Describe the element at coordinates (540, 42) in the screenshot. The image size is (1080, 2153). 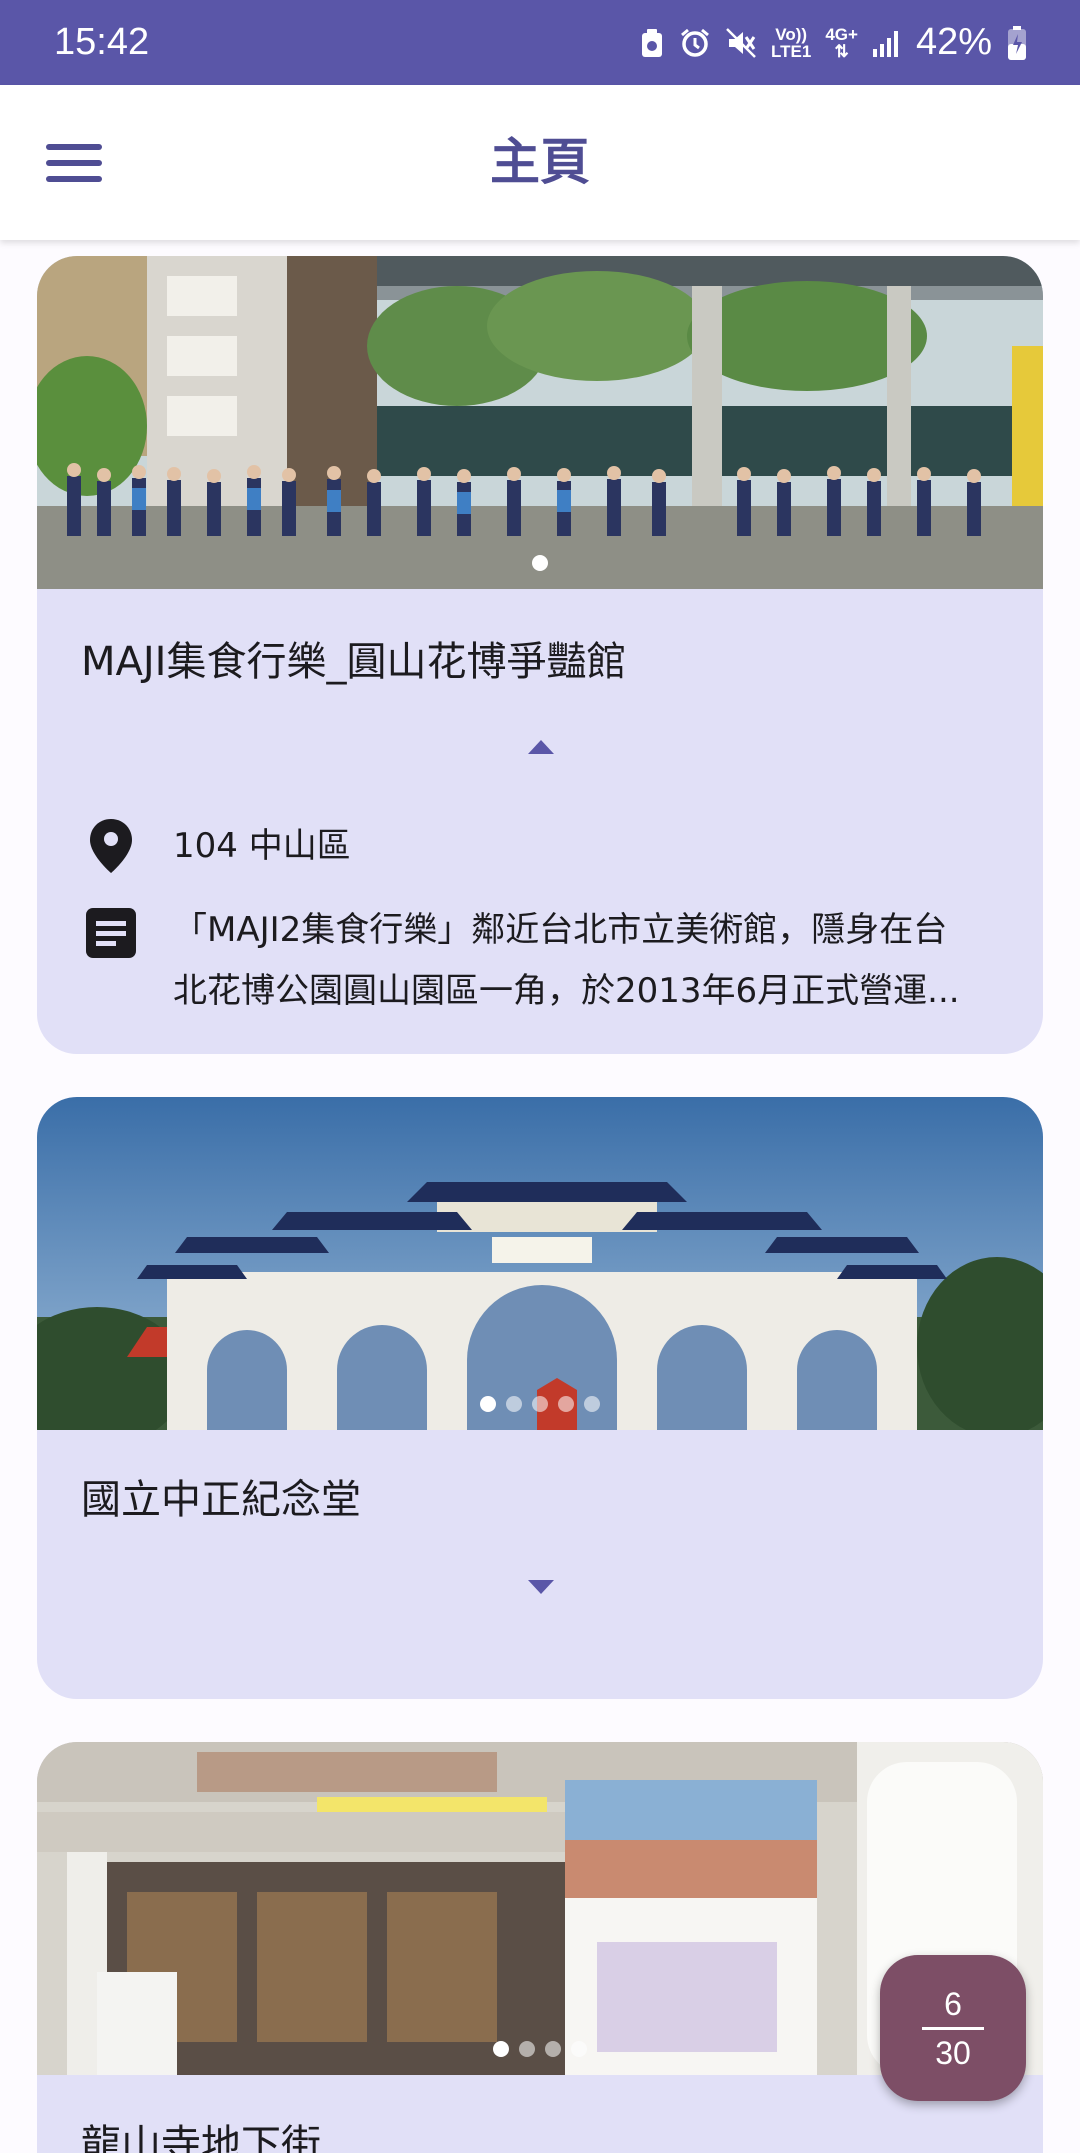
I see `status-bar: 15:42 Vo)) LTE1 4G+ ⇅ 42%` at that location.